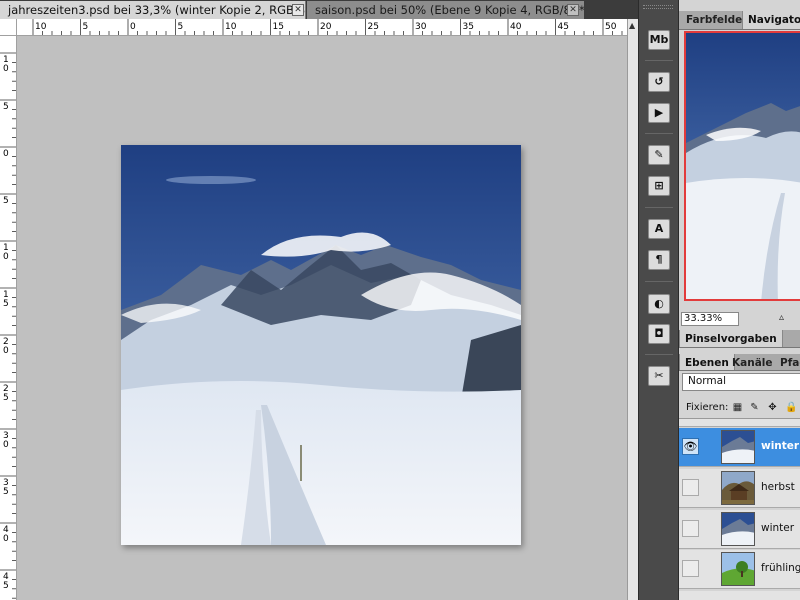 The width and height of the screenshot is (800, 600). I want to click on ruler-label: 20, so click(326, 27).